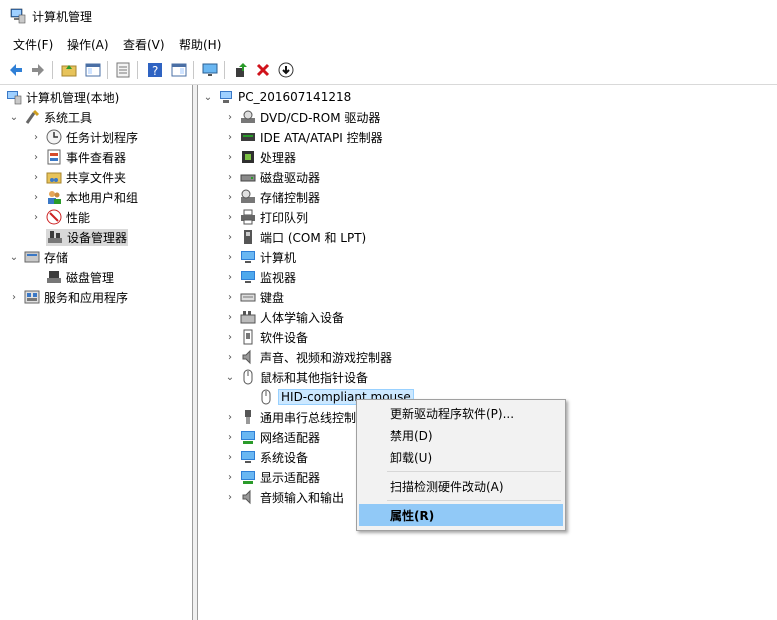 The image size is (777, 620). I want to click on show-hide-tree-icon, so click(93, 70).